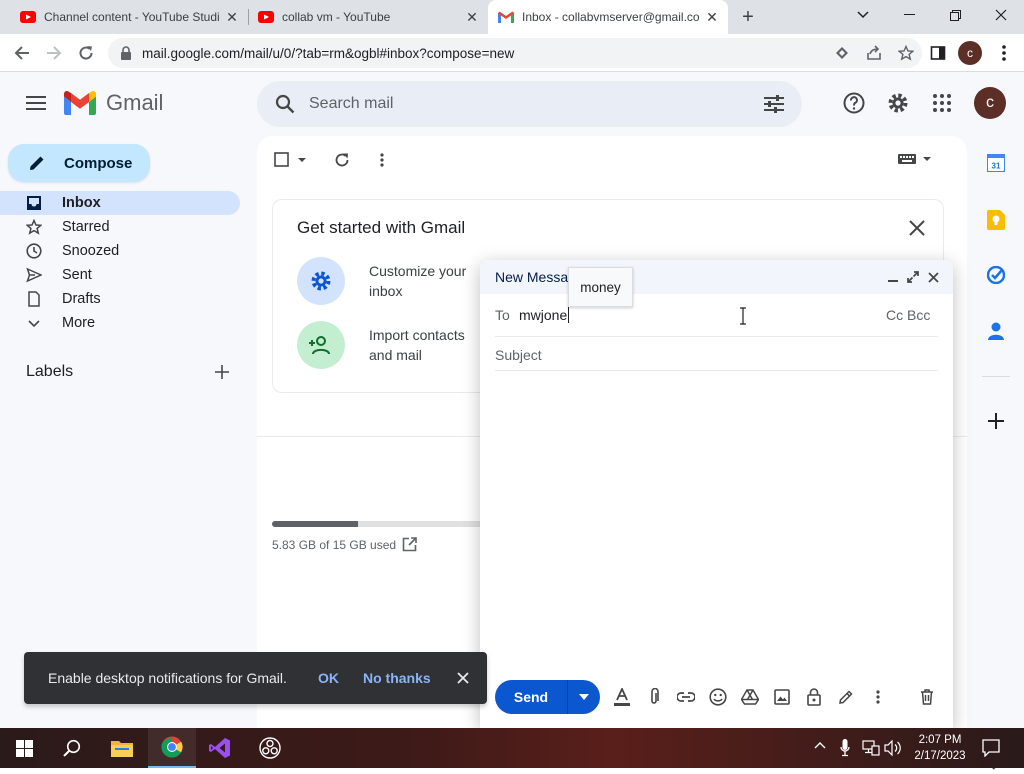 This screenshot has height=774, width=1024. I want to click on browser-tab-youtube-studio: Channel content - YouTube Studio ✕, so click(124, 17).